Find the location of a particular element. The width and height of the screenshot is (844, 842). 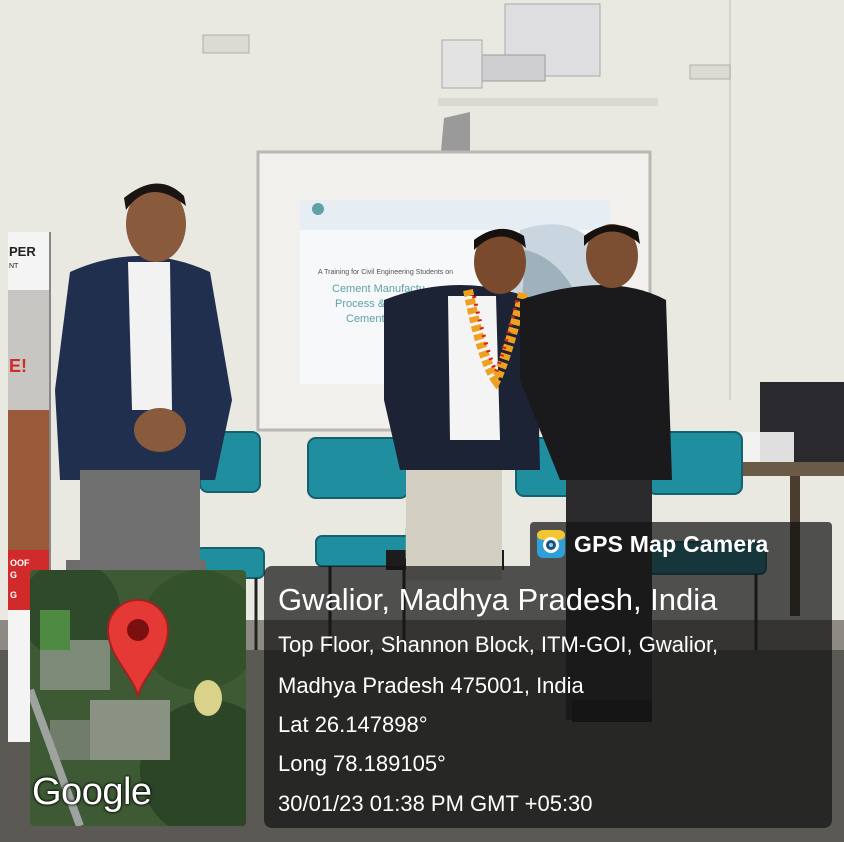

svg-text: E! is located at coordinates (18, 366).